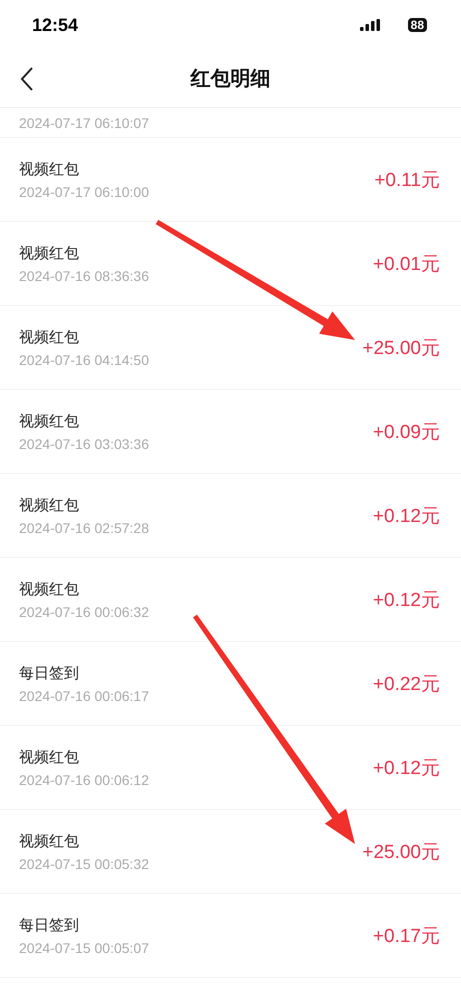 This screenshot has width=461, height=1000. What do you see at coordinates (230, 78) in the screenshot?
I see `page-title: 红包明细` at bounding box center [230, 78].